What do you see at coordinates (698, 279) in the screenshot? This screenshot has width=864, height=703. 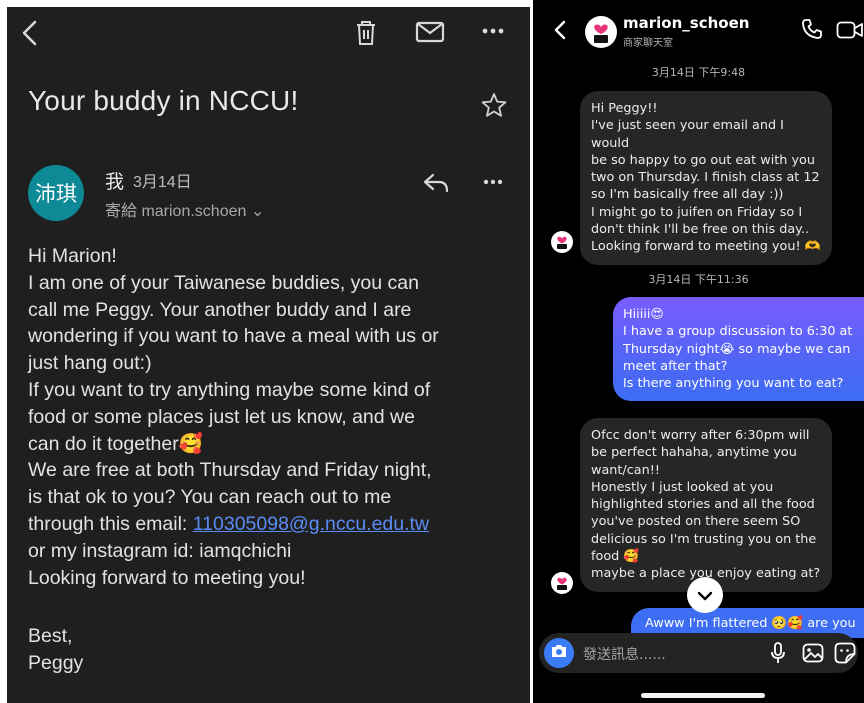 I see `timestamp: 3月14日 下午11:36` at bounding box center [698, 279].